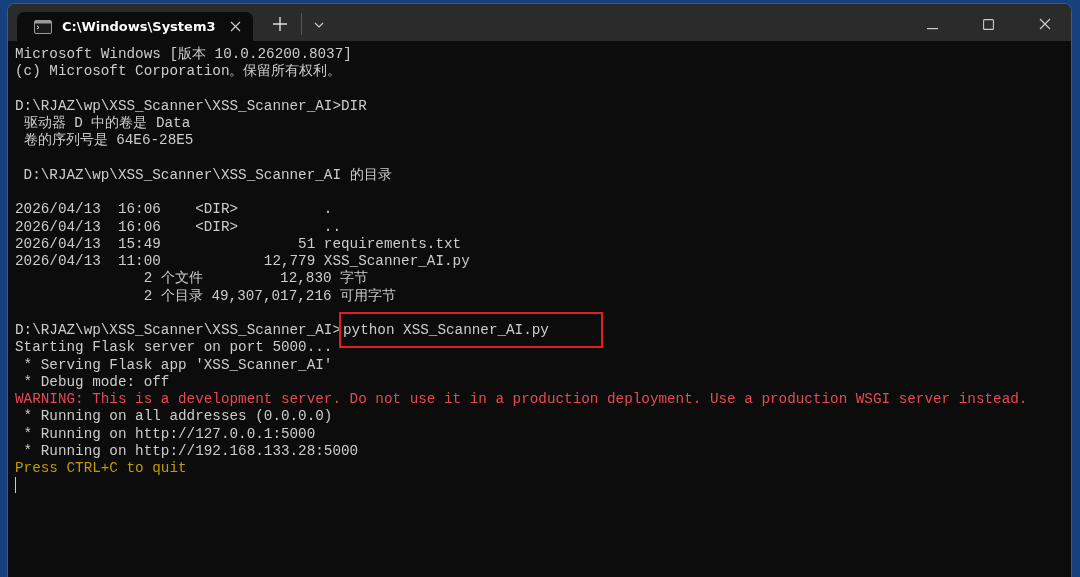  I want to click on output-line: WARNING: This is a development server. Do not use it in a production deployment. Use a production WSGI server instead., so click(521, 399).